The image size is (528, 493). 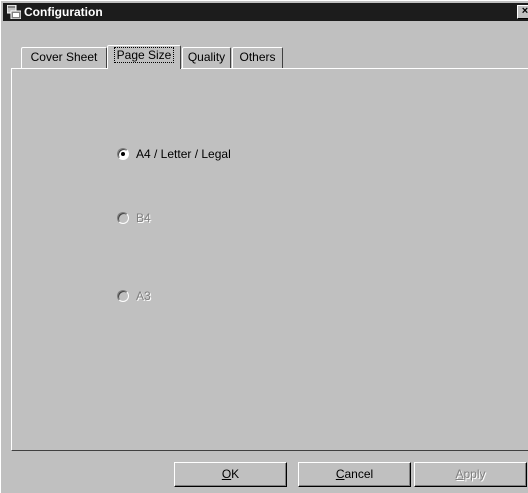 What do you see at coordinates (134, 218) in the screenshot?
I see `radio-option-b4: B4` at bounding box center [134, 218].